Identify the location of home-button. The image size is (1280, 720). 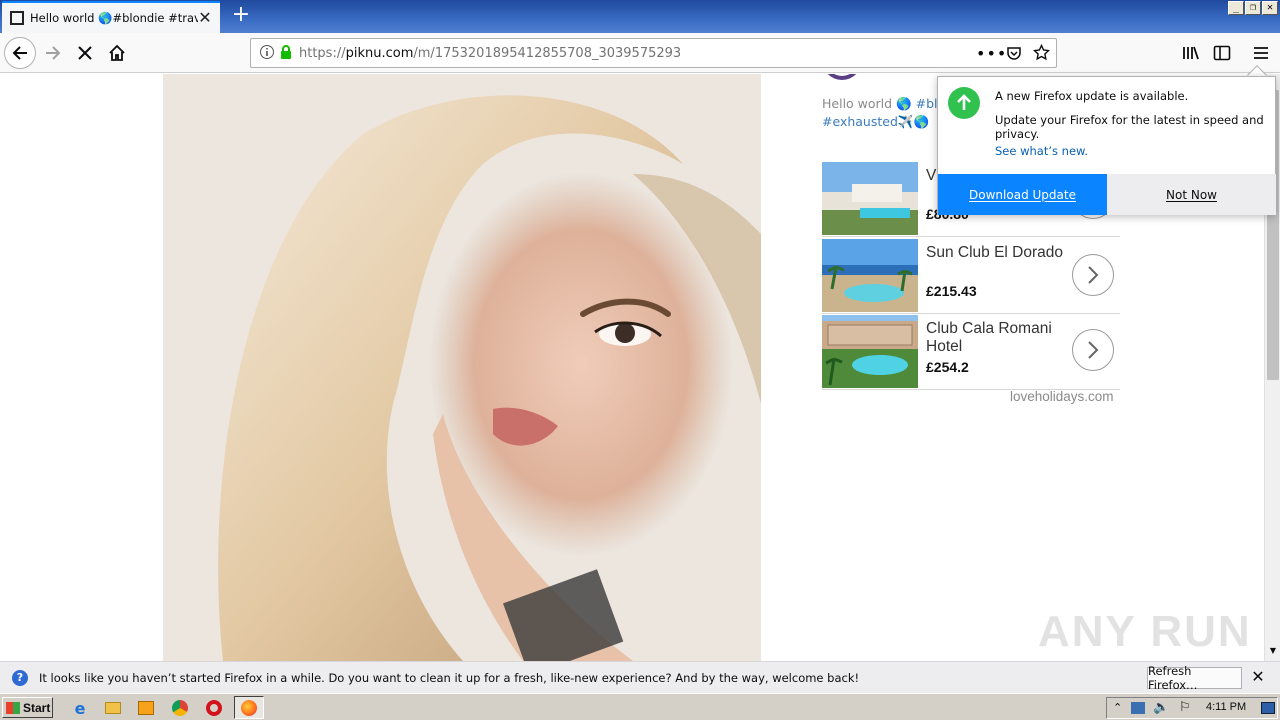
(117, 53).